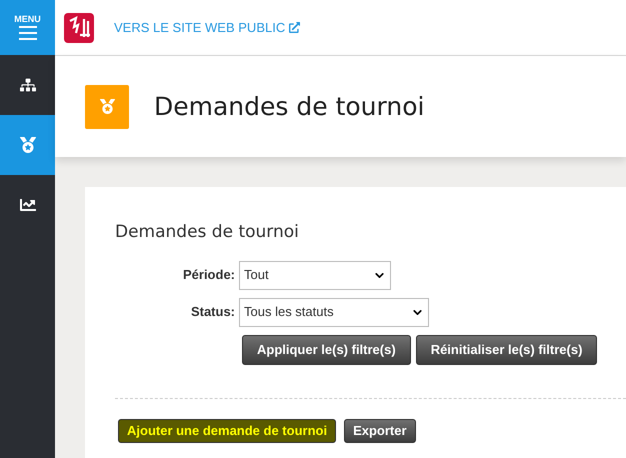  Describe the element at coordinates (294, 27) in the screenshot. I see `external-link-icon` at that location.